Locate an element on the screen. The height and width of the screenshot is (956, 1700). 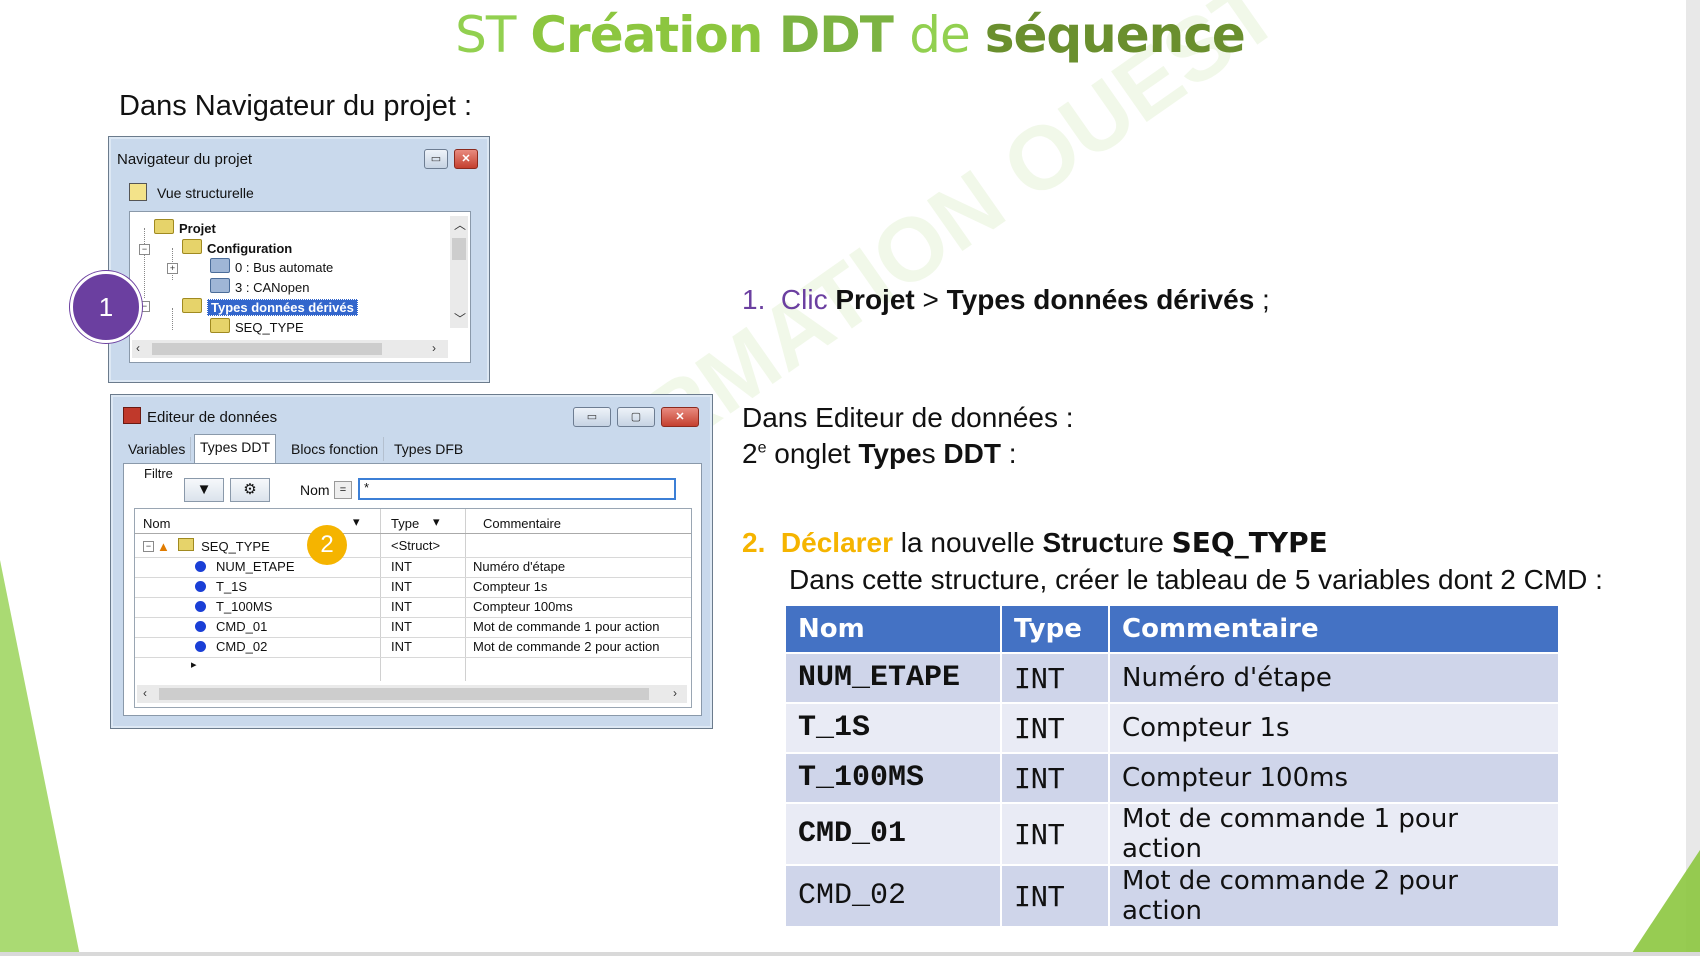
view-label-row: Vue structurelle is located at coordinates (191, 192).